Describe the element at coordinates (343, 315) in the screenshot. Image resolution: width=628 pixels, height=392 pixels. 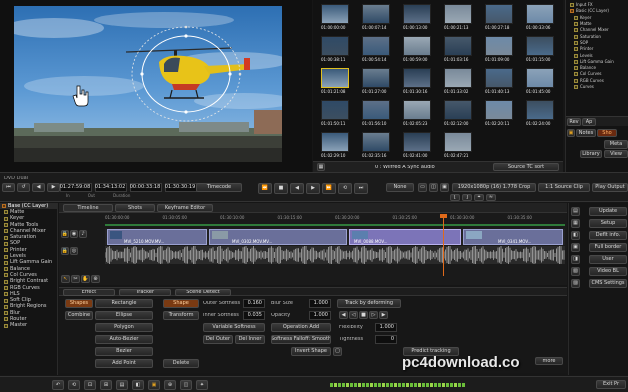
I see `track-back-icon: ◀` at that location.